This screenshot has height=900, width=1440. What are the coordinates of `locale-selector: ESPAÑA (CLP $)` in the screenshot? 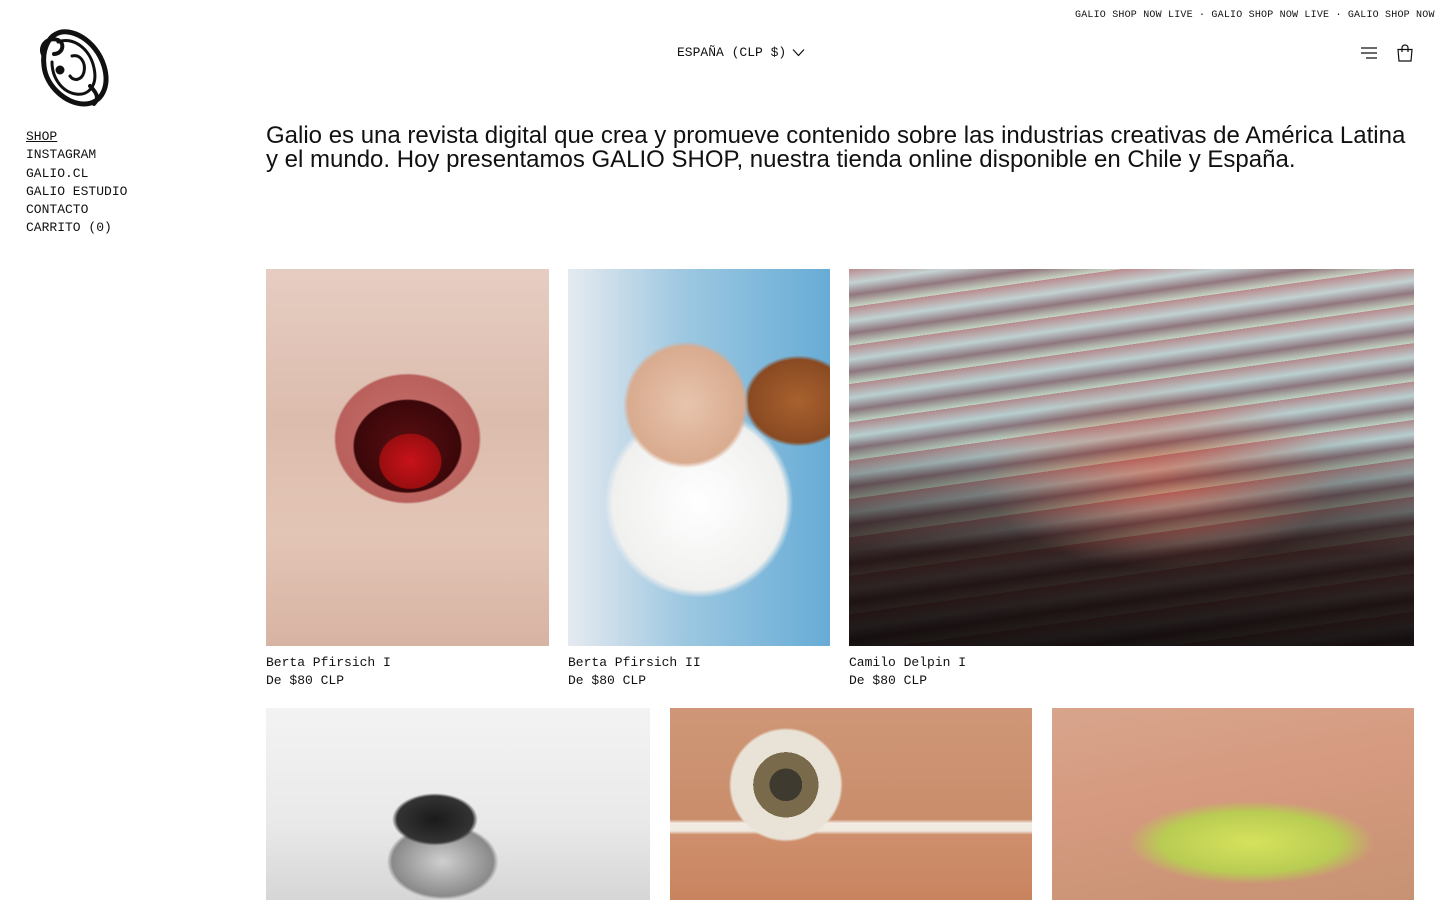 It's located at (741, 52).